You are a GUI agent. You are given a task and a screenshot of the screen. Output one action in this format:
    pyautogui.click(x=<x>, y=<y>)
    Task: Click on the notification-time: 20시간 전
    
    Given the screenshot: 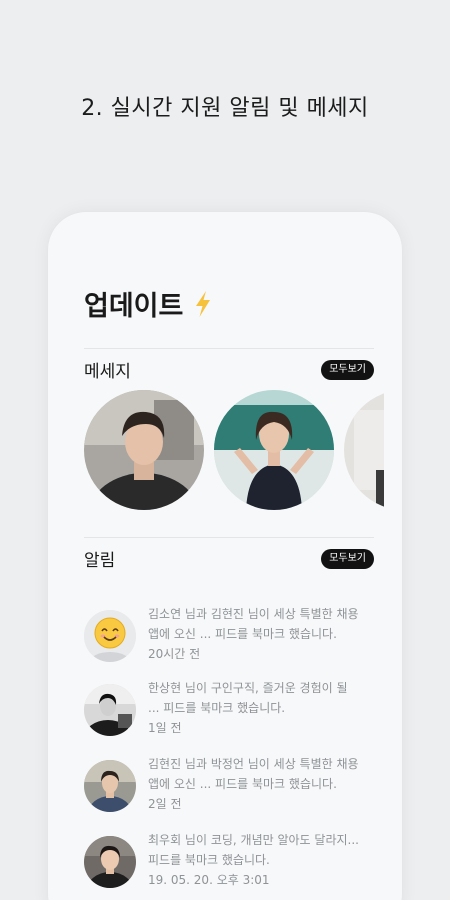 What is the action you would take?
    pyautogui.click(x=174, y=654)
    